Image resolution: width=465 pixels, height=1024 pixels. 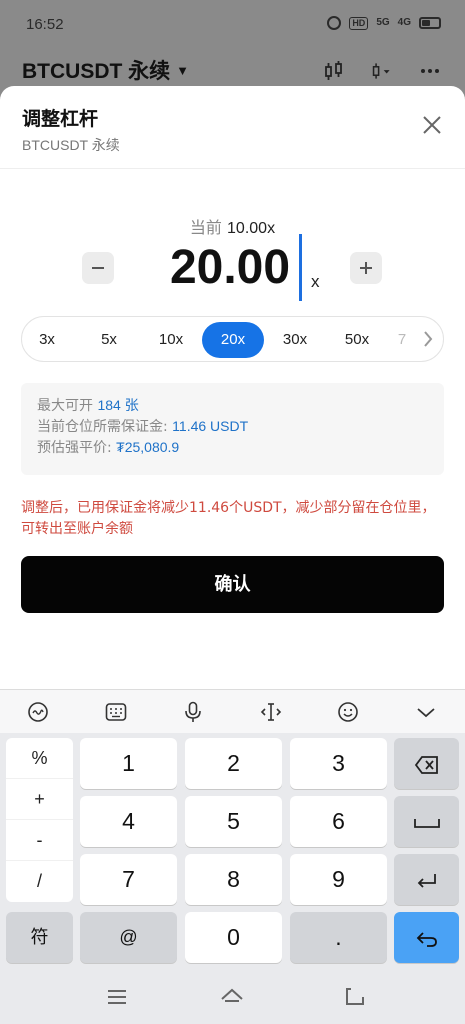 What do you see at coordinates (232, 447) in the screenshot?
I see `liq-price-row: 预估强平价: ₮25,080.9` at bounding box center [232, 447].